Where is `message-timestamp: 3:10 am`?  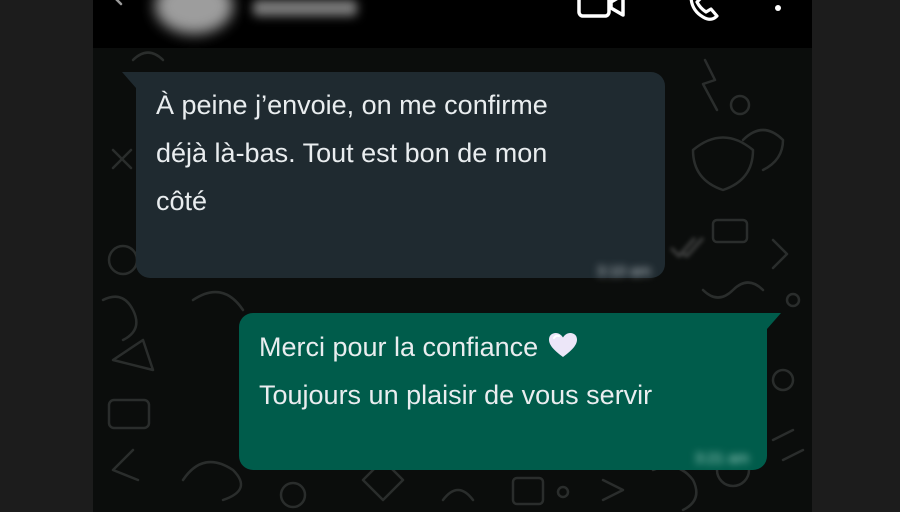
message-timestamp: 3:10 am is located at coordinates (623, 271).